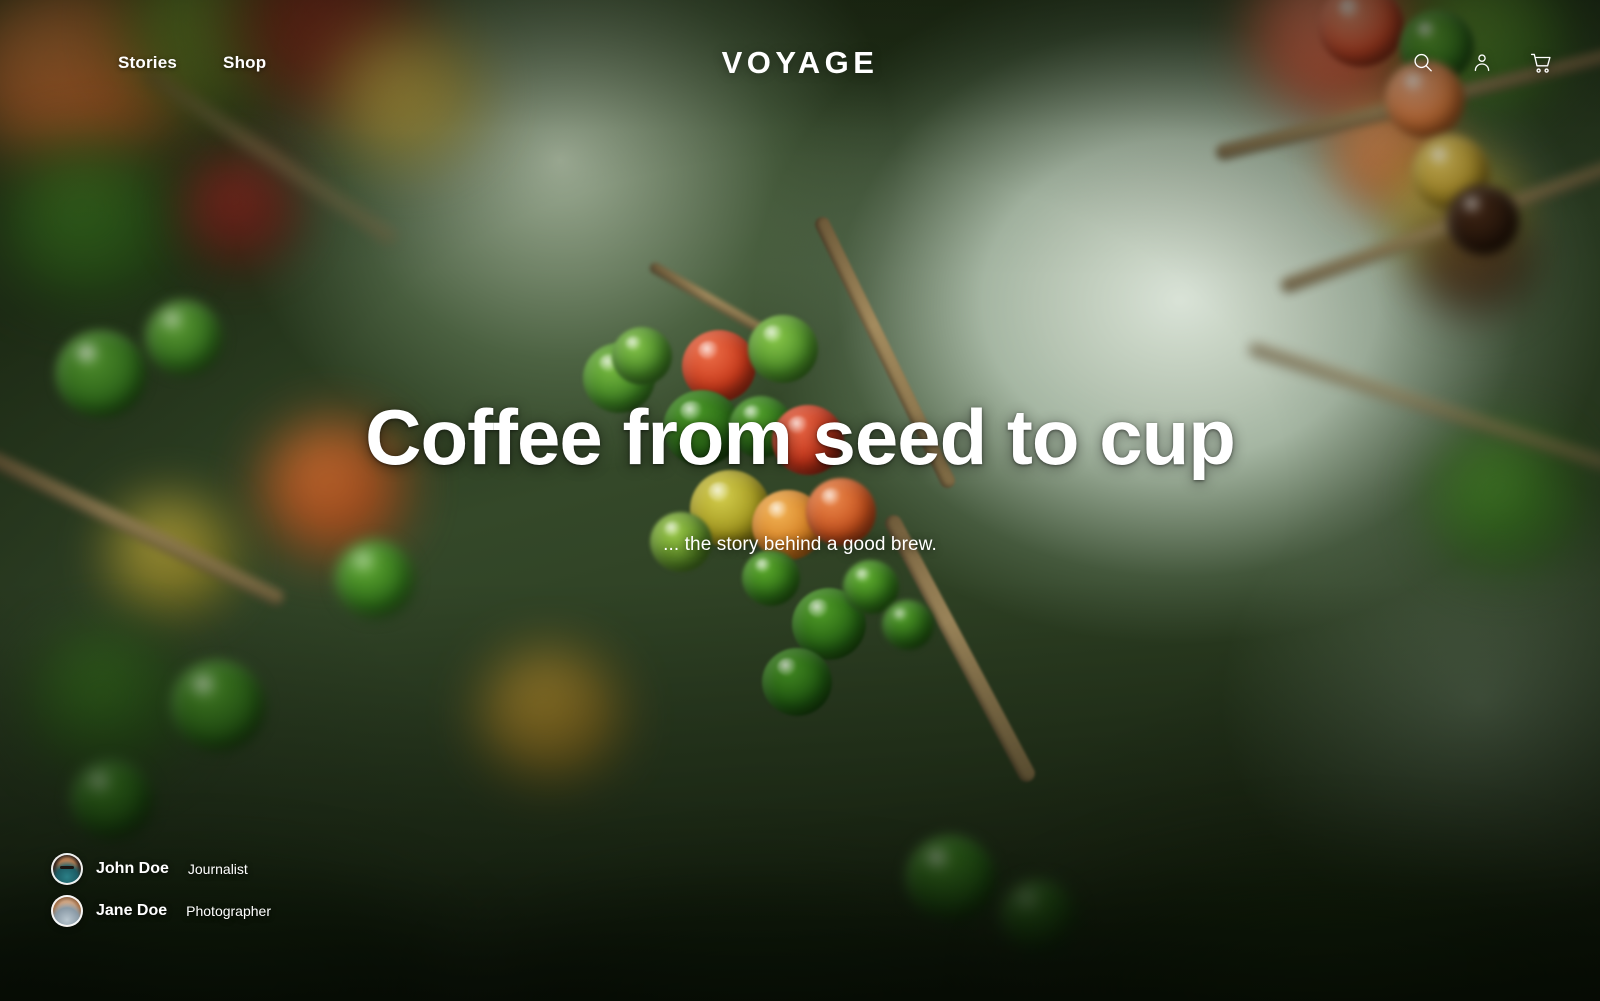 This screenshot has width=1600, height=1001. Describe the element at coordinates (228, 911) in the screenshot. I see `credit-role: Photographer` at that location.